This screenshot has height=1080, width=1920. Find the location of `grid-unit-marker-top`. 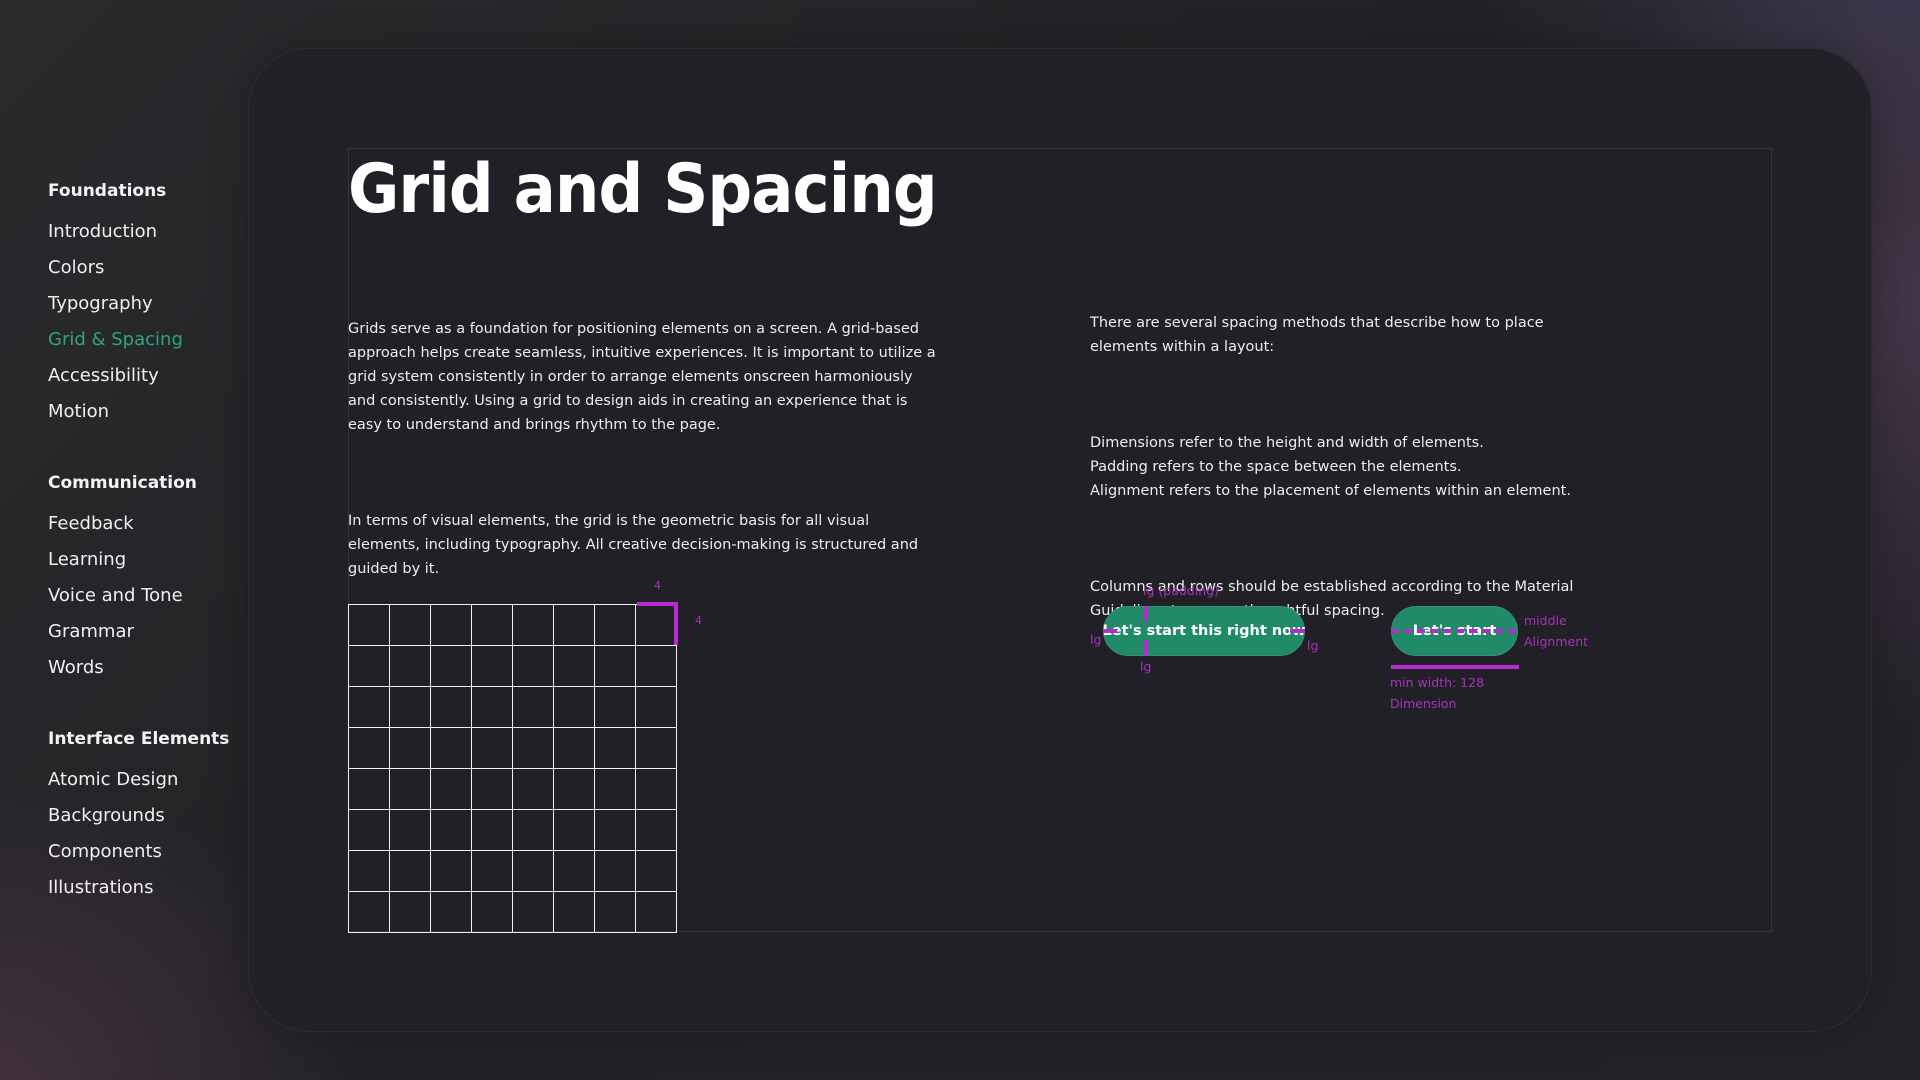

grid-unit-marker-top is located at coordinates (657, 604).